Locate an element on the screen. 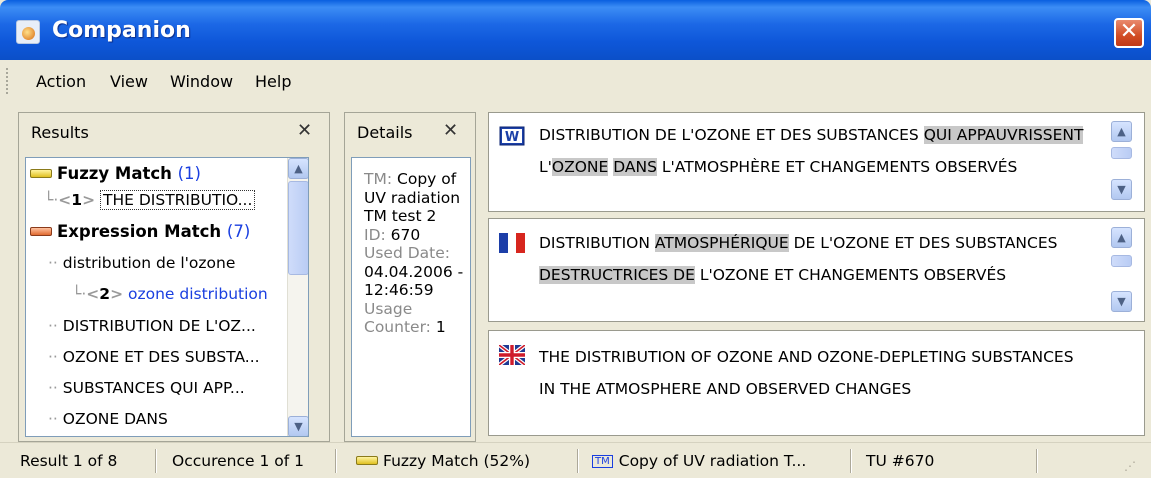 This screenshot has width=1151, height=478. id-label: ID: is located at coordinates (375, 234).